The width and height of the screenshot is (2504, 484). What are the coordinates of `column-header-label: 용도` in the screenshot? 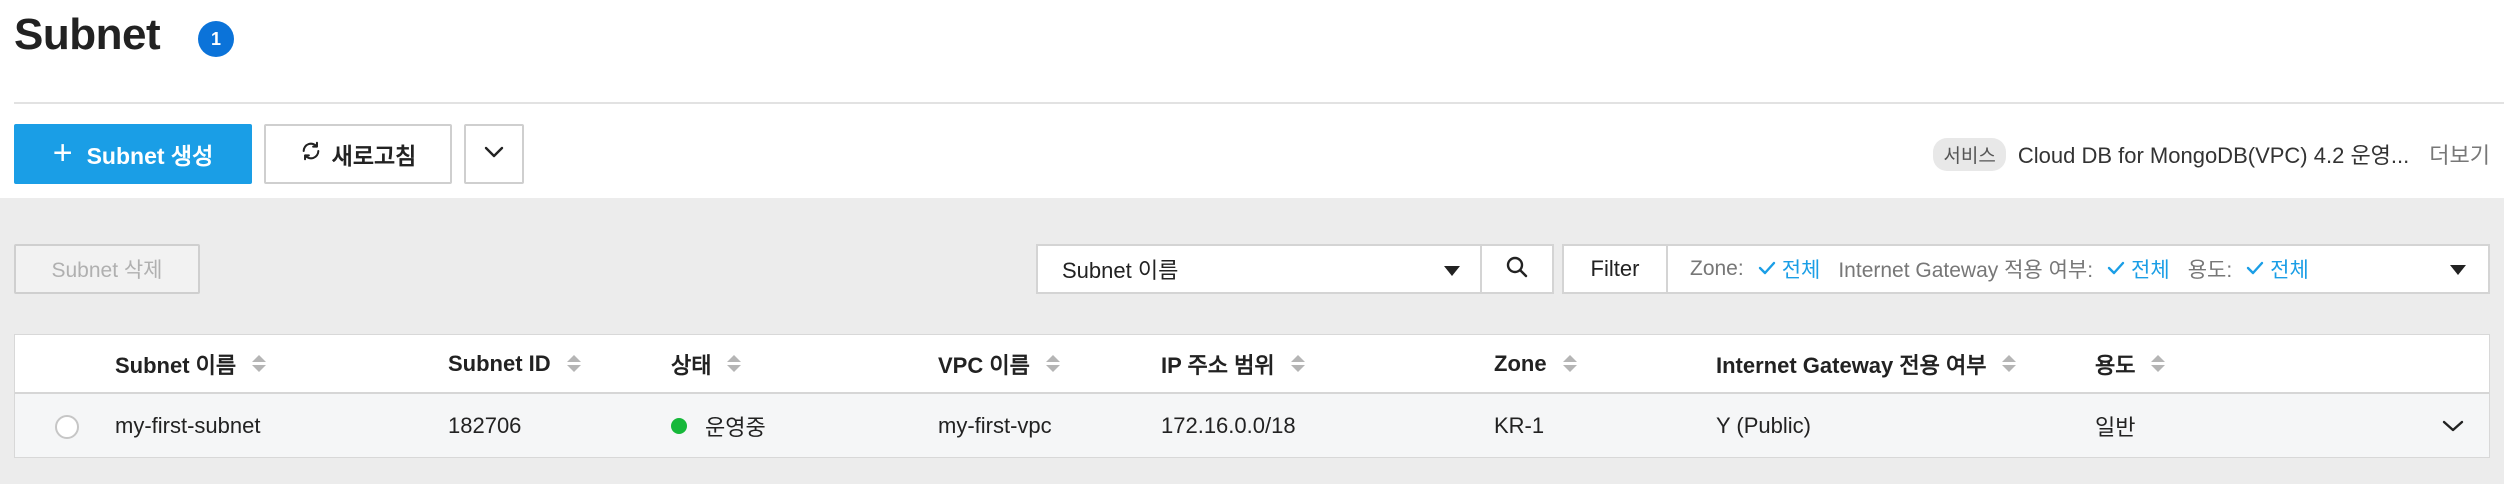 It's located at (2115, 365).